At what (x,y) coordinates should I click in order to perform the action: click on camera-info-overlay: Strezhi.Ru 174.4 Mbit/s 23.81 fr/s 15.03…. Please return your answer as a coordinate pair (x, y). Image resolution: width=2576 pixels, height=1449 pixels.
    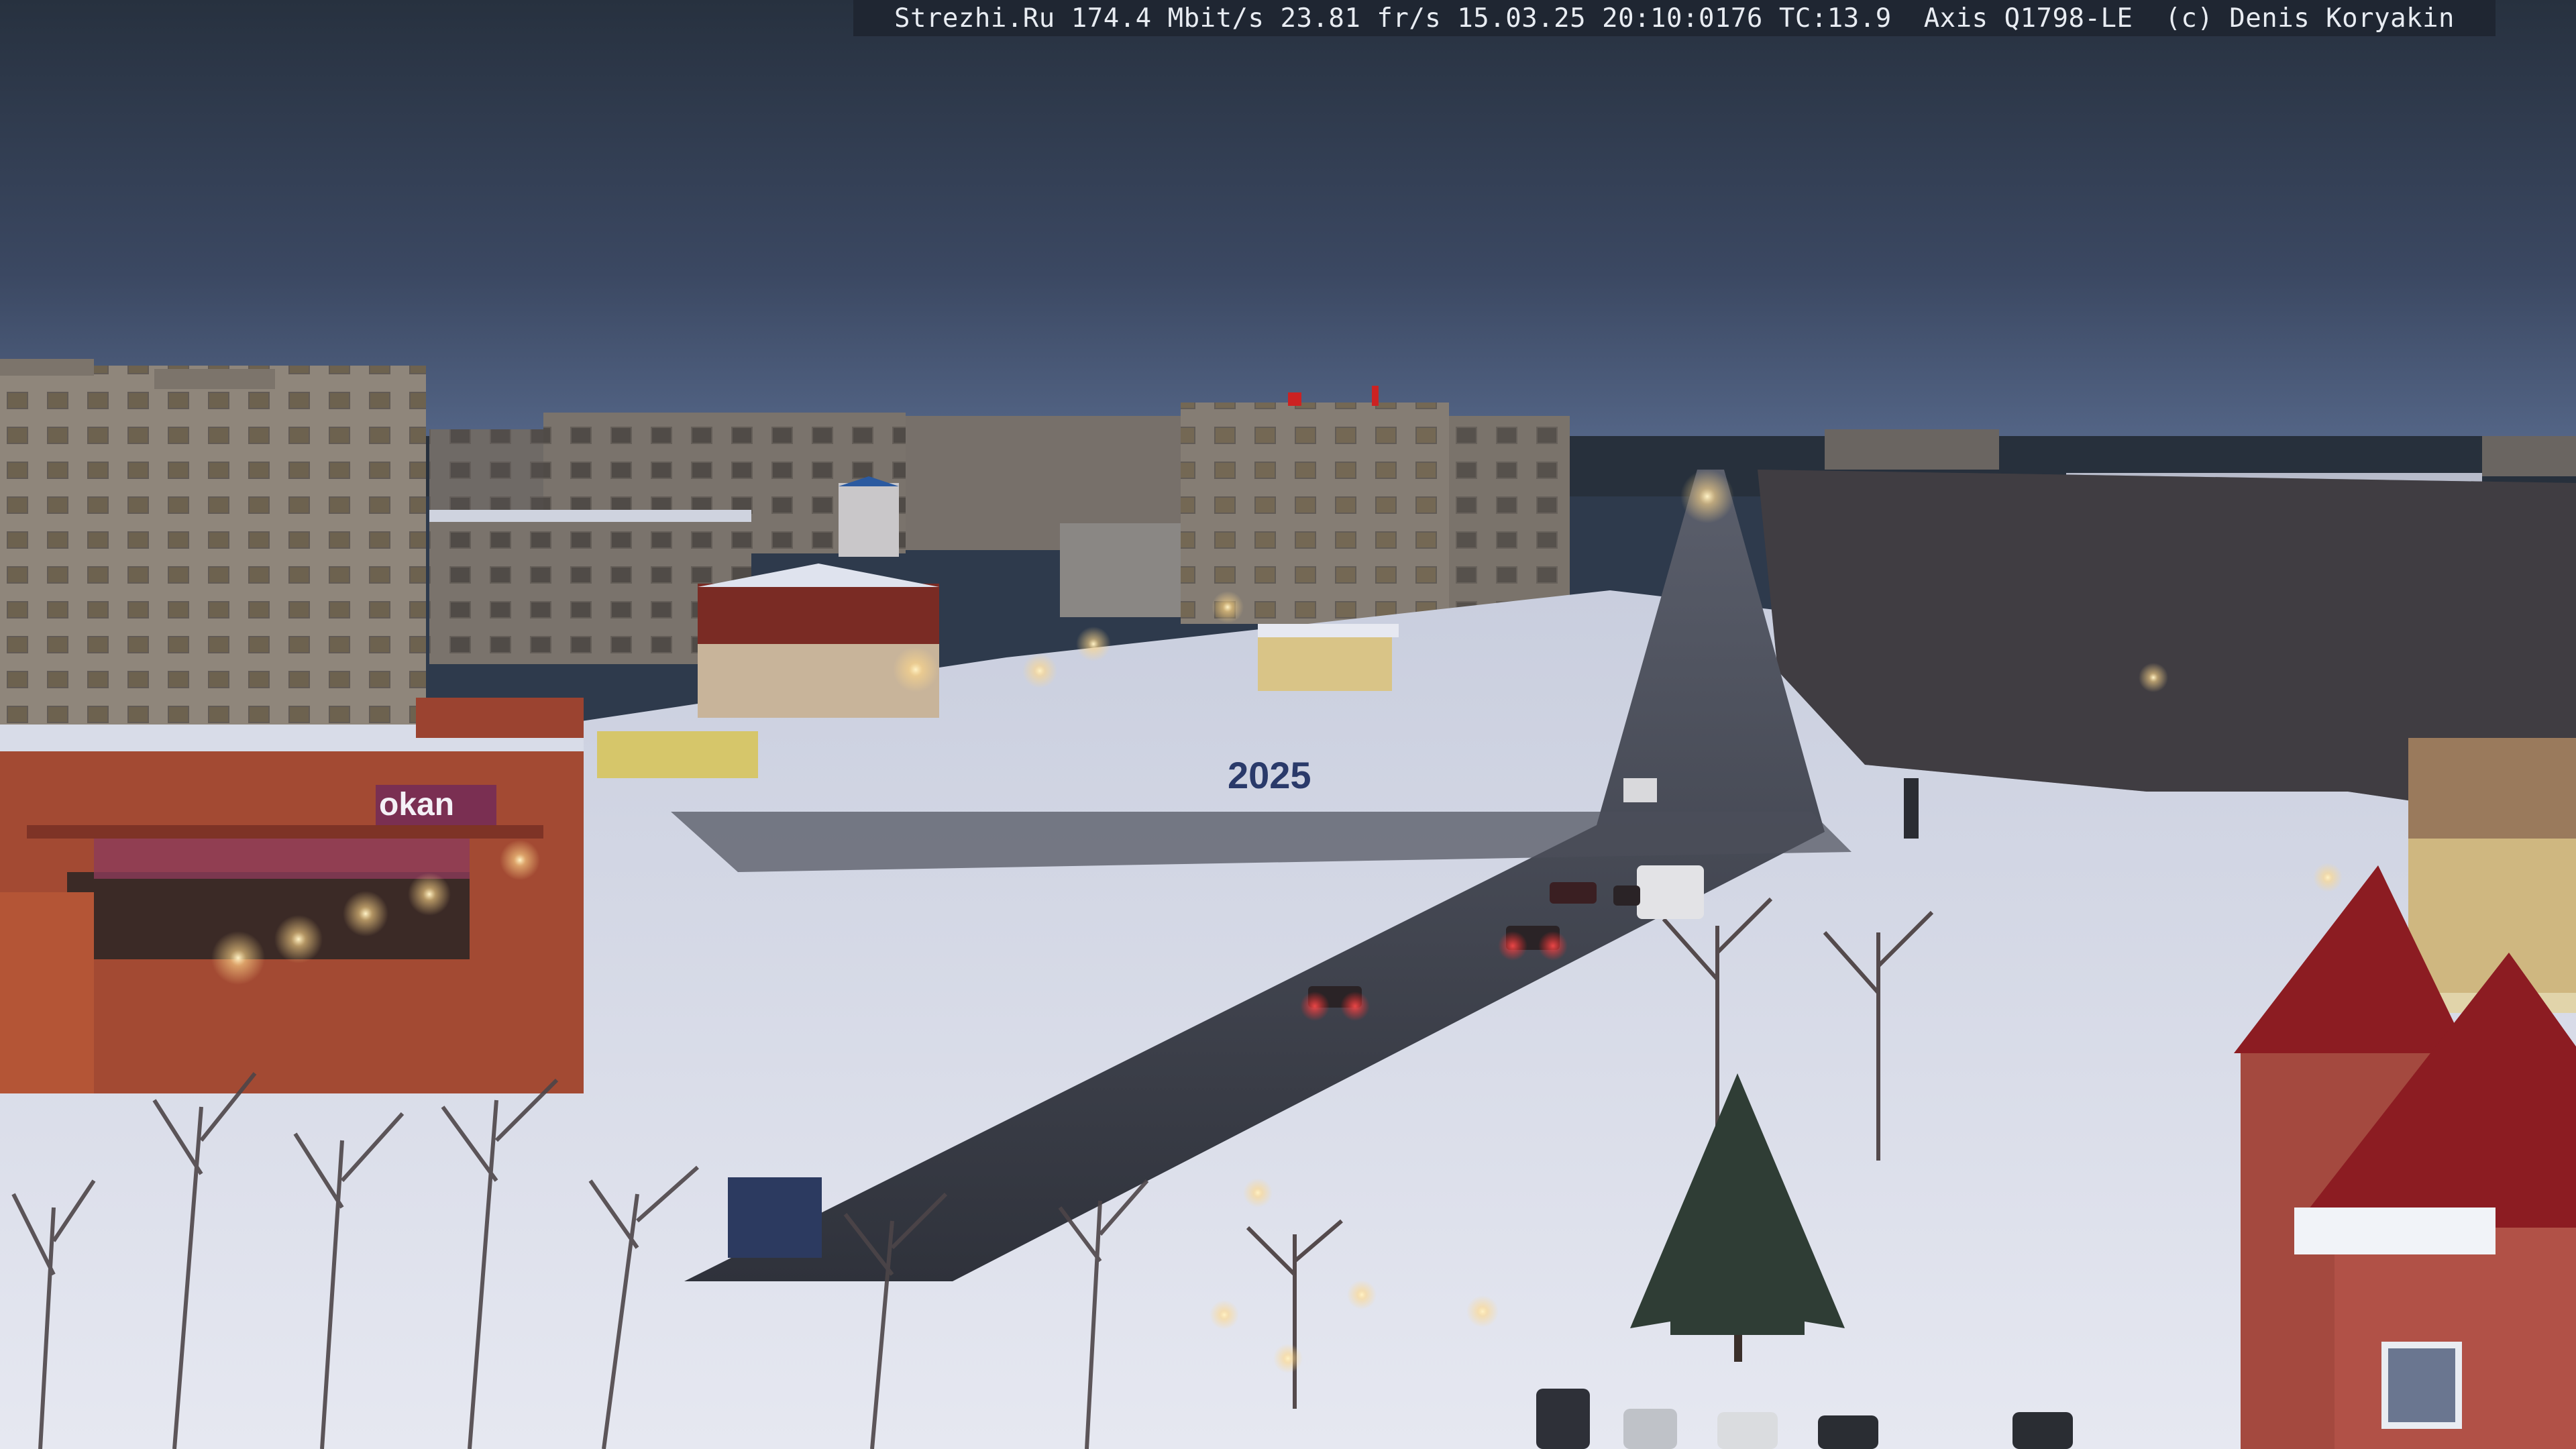
    Looking at the image, I should click on (1674, 18).